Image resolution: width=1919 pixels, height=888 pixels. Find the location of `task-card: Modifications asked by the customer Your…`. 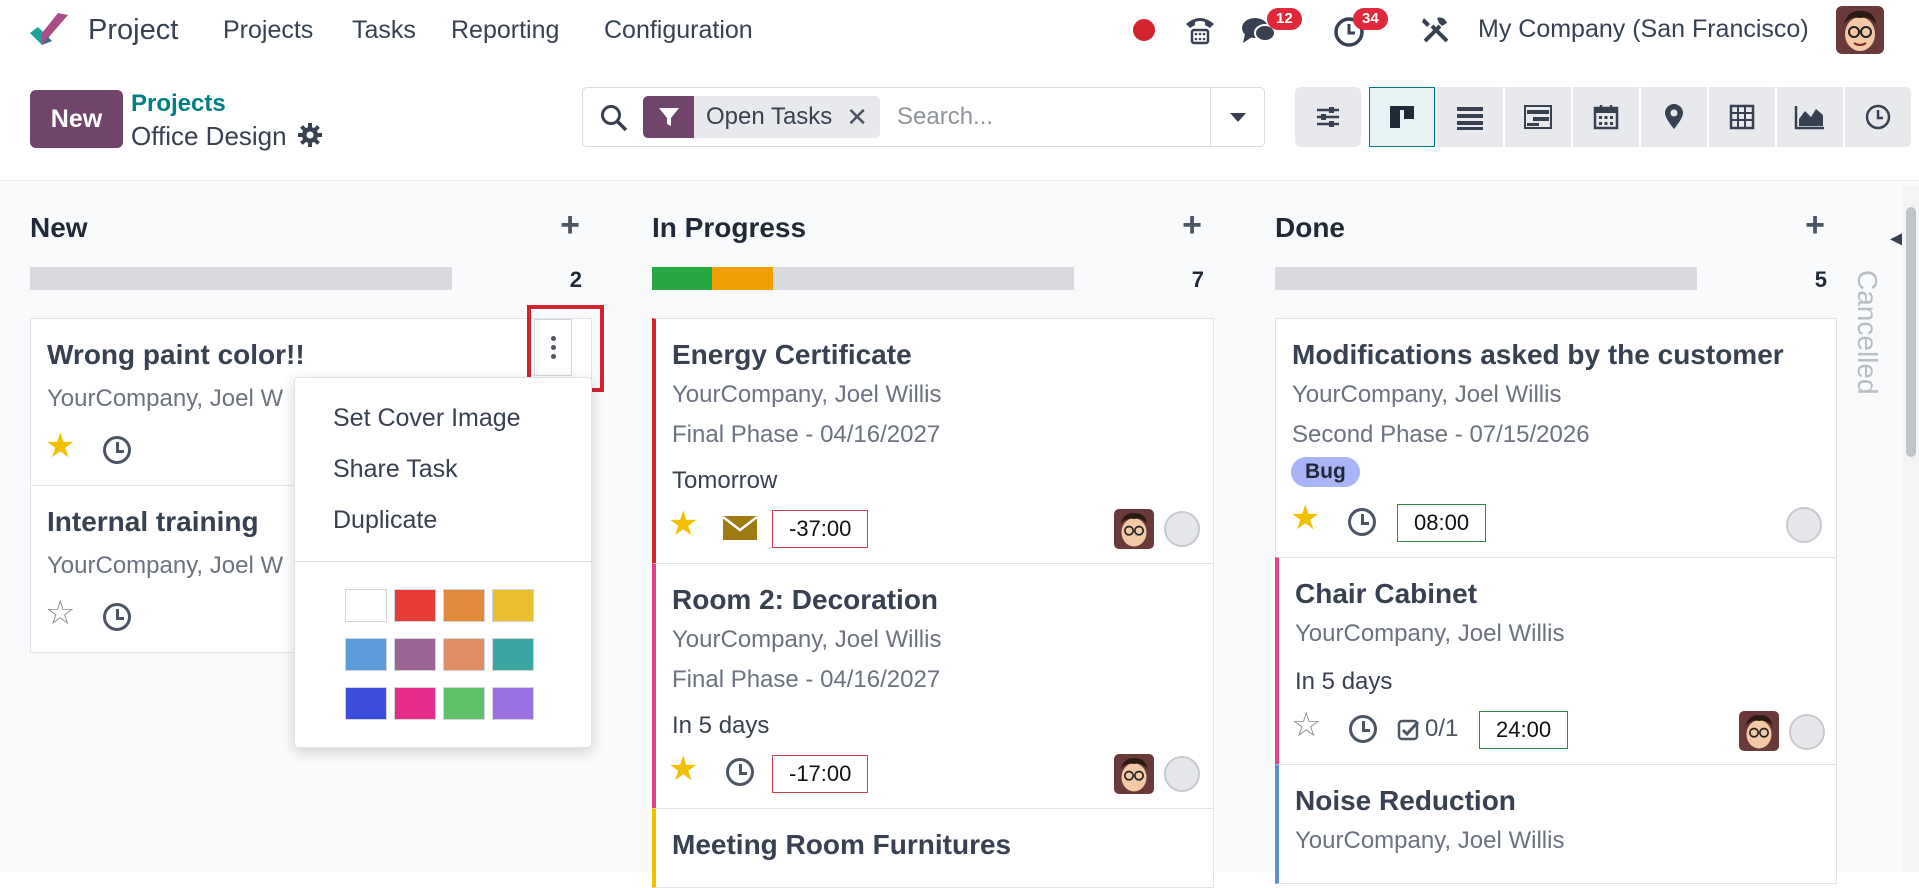

task-card: Modifications asked by the customer Your… is located at coordinates (1556, 438).